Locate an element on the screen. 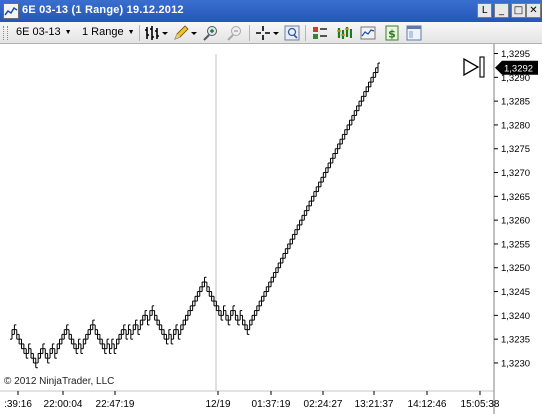  app-icon is located at coordinates (11, 11).